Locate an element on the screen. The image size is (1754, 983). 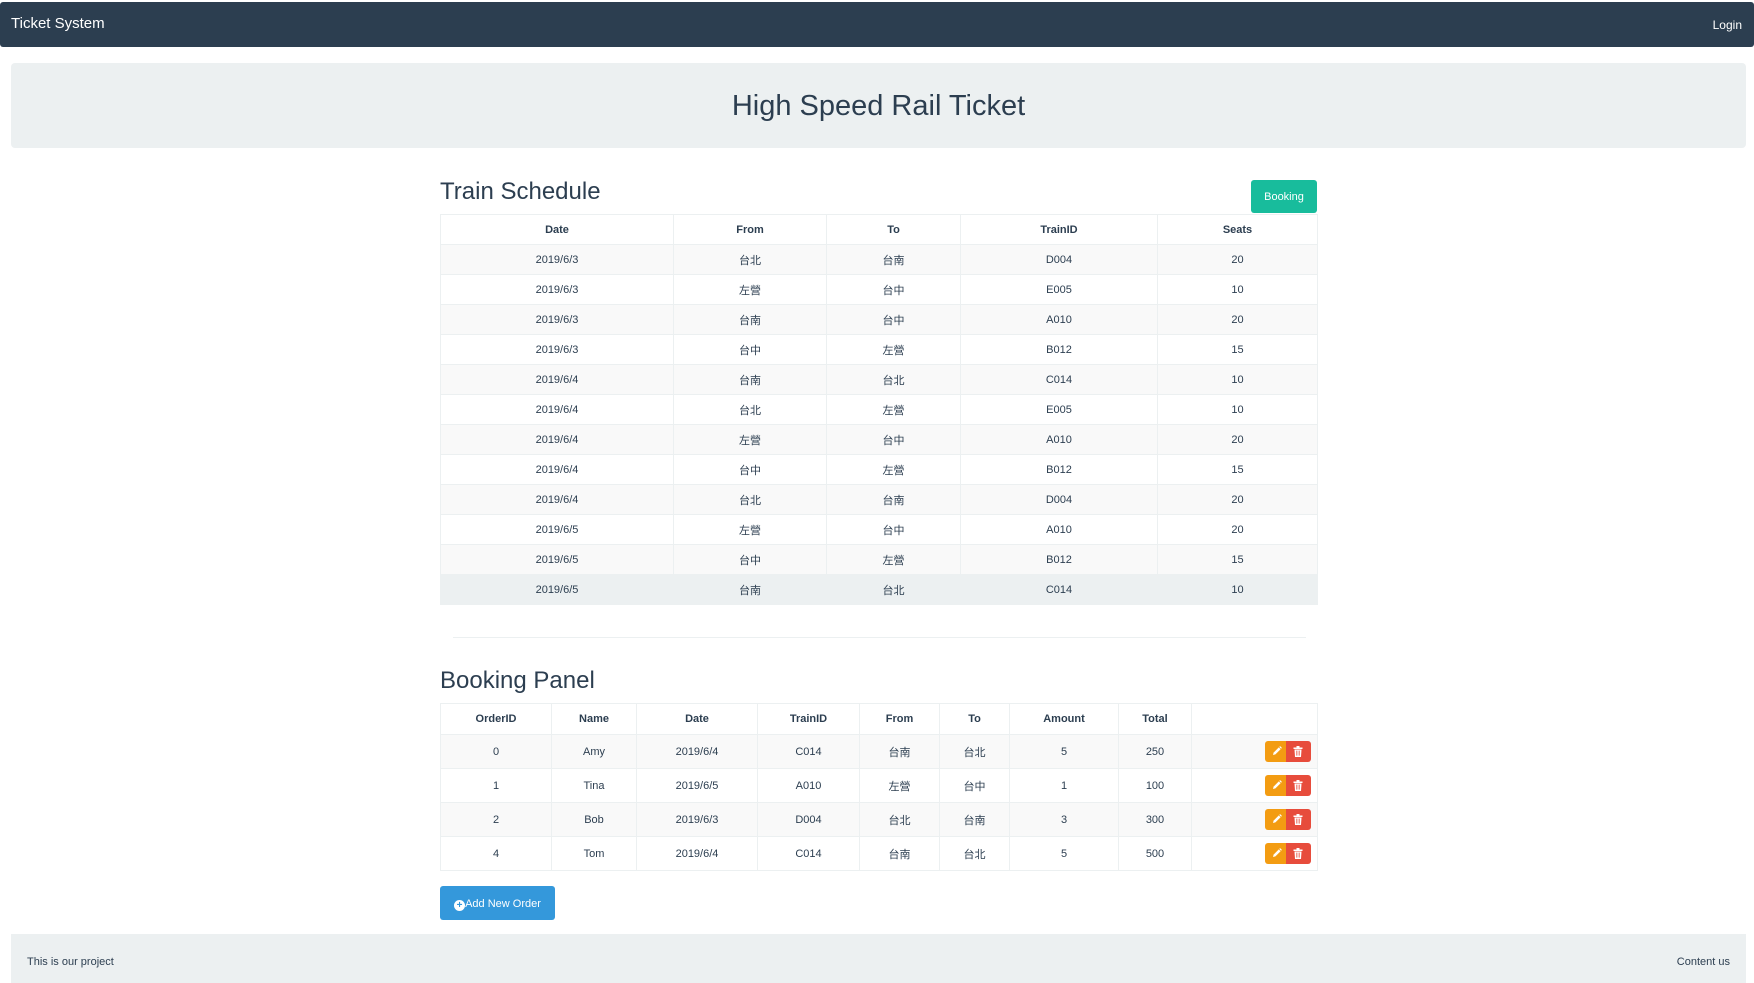
schedule-row: 2019/6/3 台北 台南 D004 20 is located at coordinates (879, 259).